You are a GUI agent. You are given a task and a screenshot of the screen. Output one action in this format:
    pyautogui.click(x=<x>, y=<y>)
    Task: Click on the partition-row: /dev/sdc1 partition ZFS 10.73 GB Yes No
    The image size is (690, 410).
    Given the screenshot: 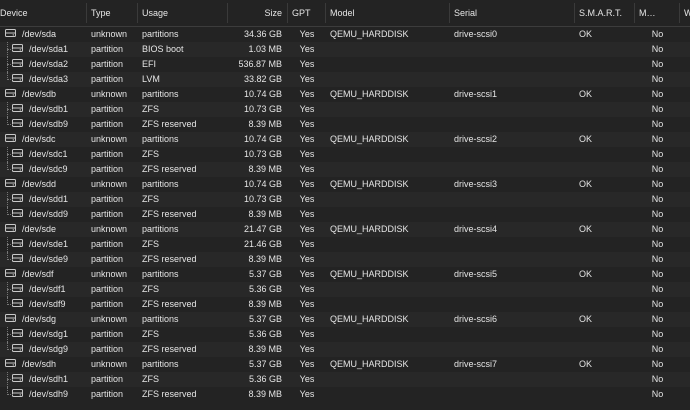 What is the action you would take?
    pyautogui.click(x=345, y=154)
    